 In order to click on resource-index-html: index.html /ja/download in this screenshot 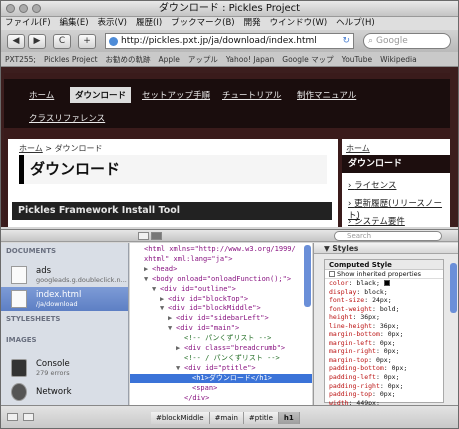, I will do `click(64, 299)`.